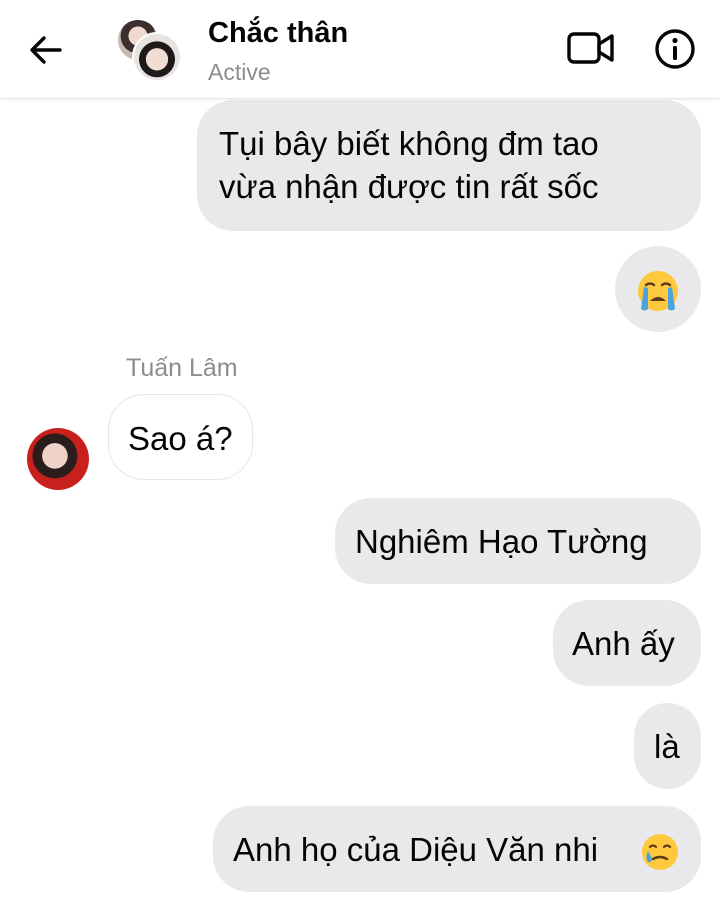 Image resolution: width=720 pixels, height=905 pixels. I want to click on sender-name: Tuấn Lâm, so click(182, 368).